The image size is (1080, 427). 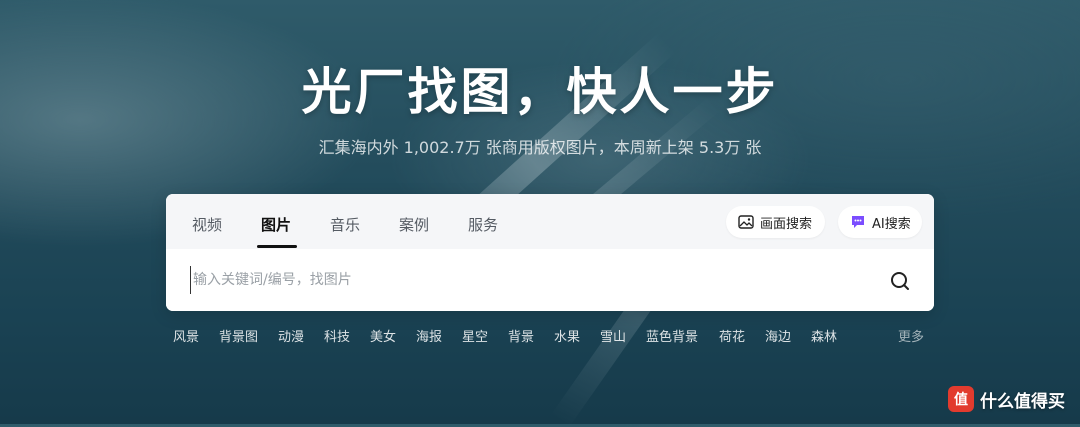 What do you see at coordinates (276, 224) in the screenshot?
I see `tab-images: 图片` at bounding box center [276, 224].